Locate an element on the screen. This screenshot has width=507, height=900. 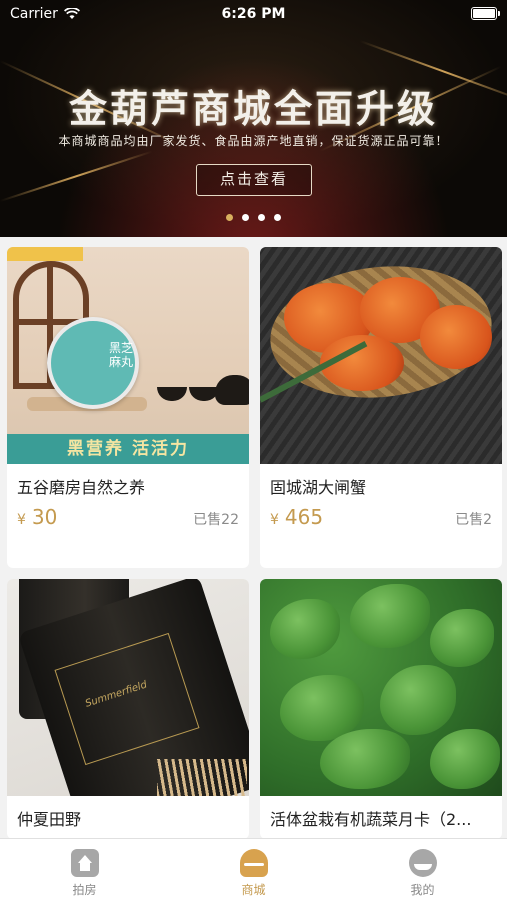
price-value: 30 is located at coordinates (44, 517).